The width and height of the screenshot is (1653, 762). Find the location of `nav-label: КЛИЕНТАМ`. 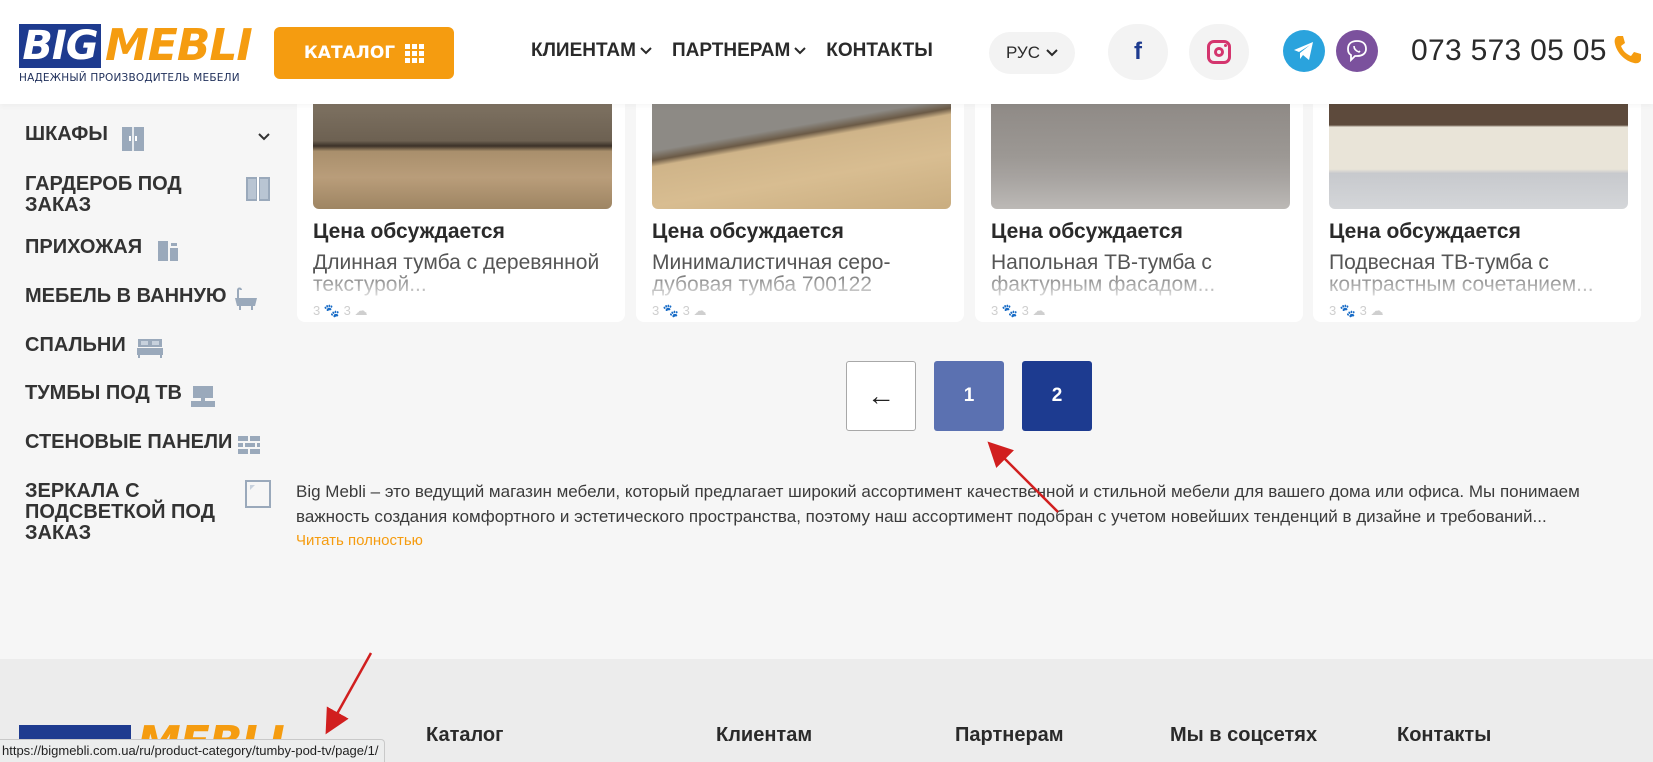

nav-label: КЛИЕНТАМ is located at coordinates (583, 50).